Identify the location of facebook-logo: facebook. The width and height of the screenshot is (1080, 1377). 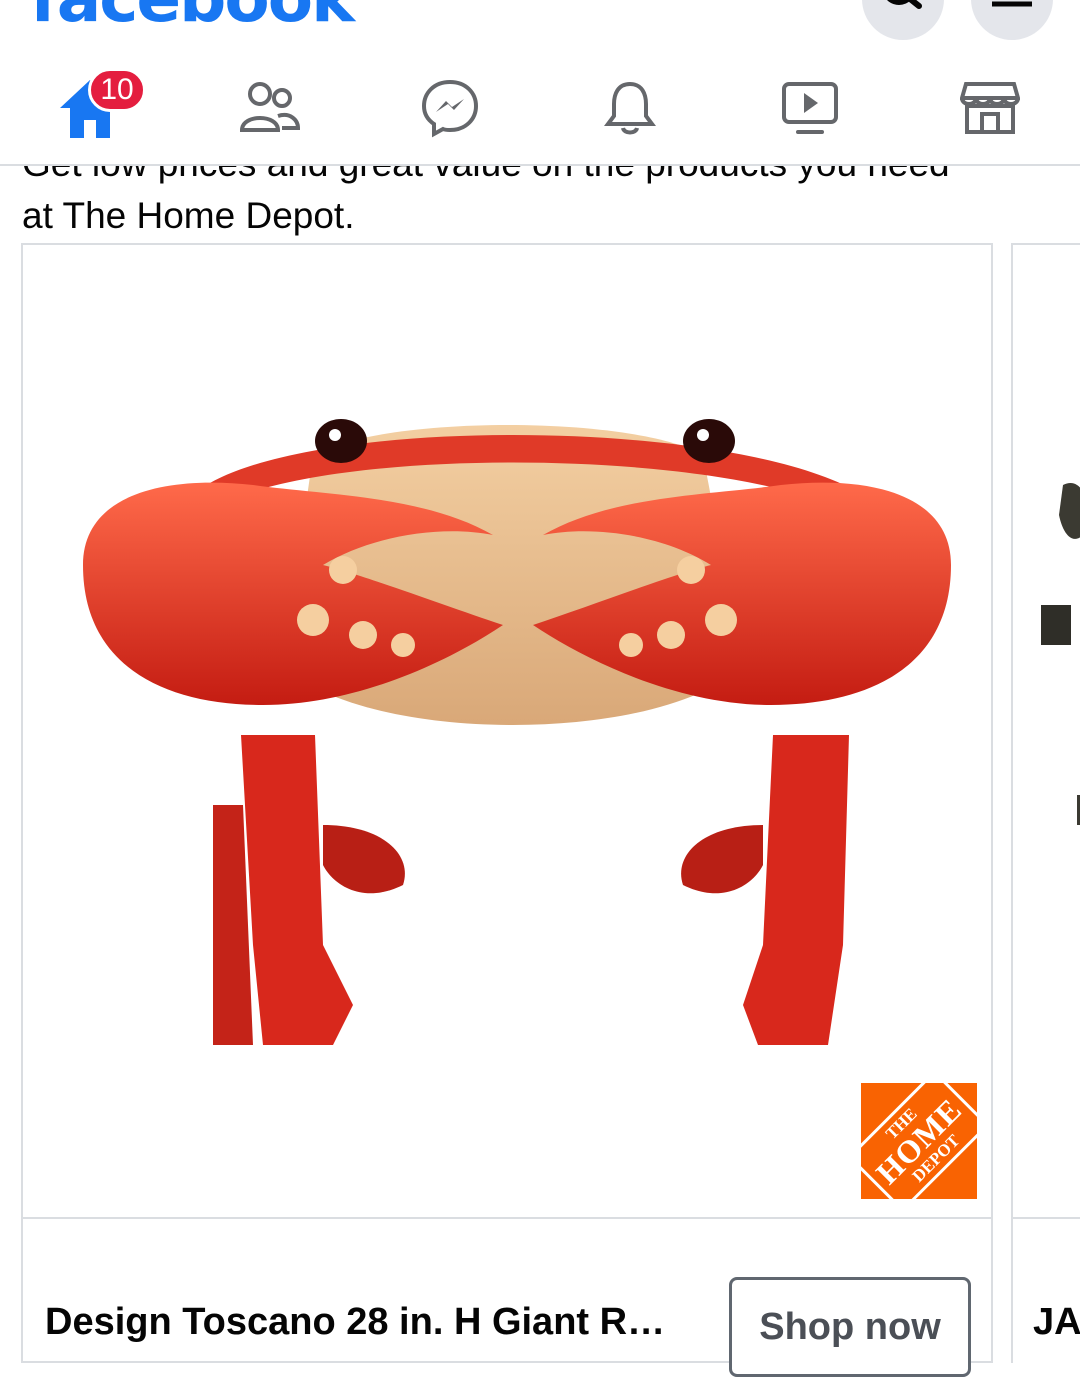
(192, 18).